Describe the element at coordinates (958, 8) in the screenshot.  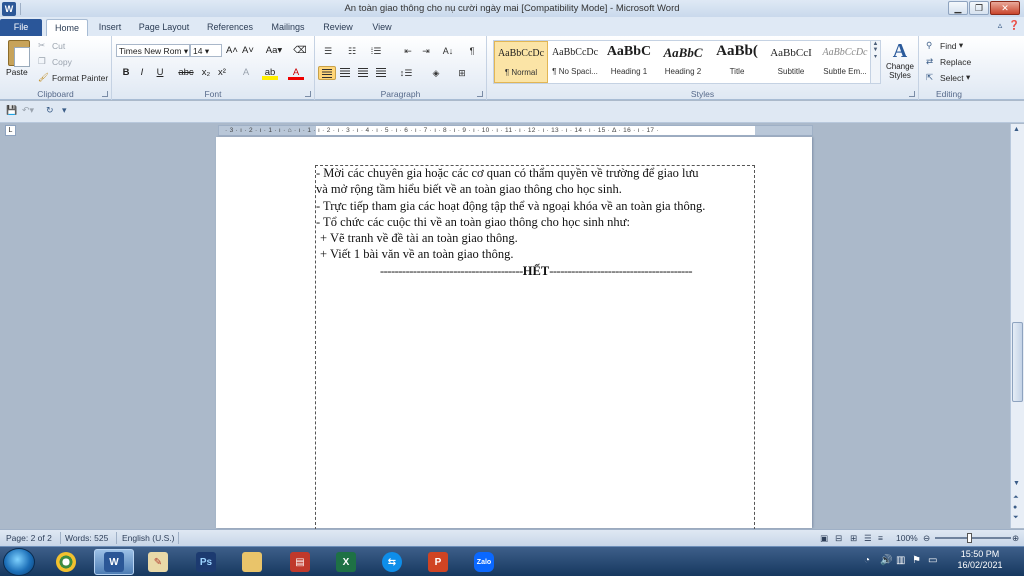
I see `minimize-button: ▁` at that location.